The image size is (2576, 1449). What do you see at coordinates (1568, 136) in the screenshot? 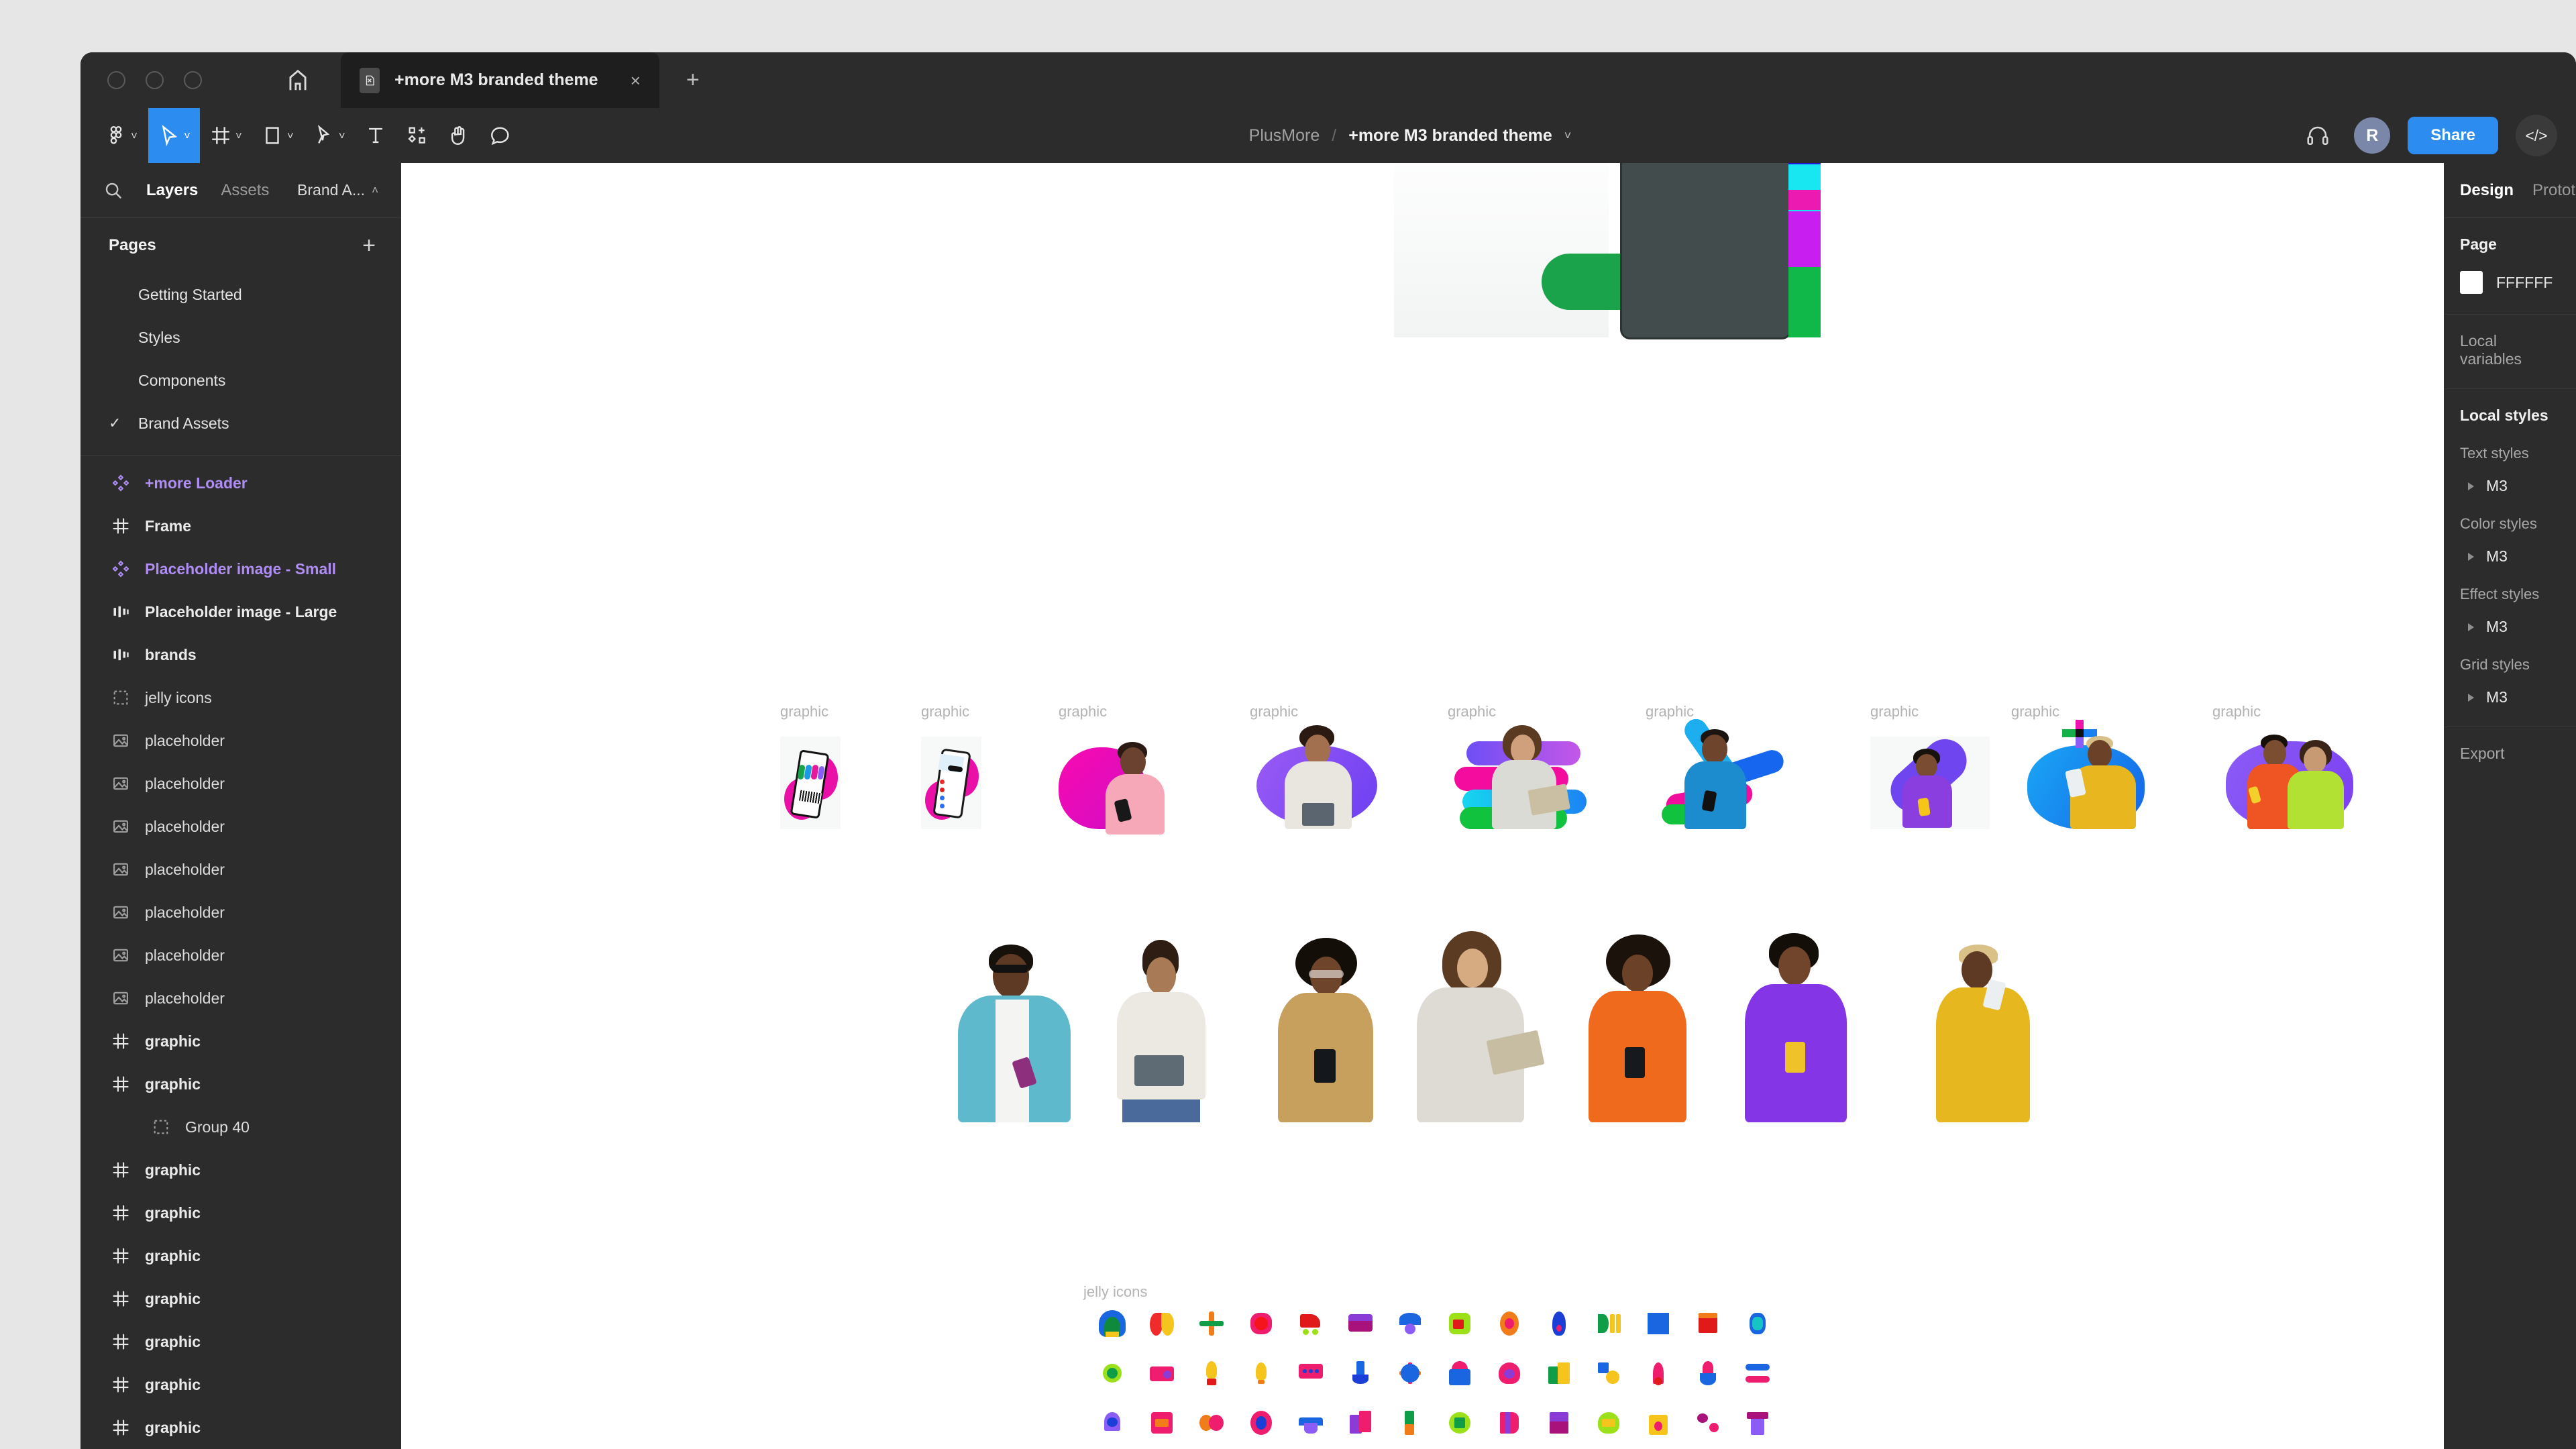
I see `breadcrumb-caret-icon: ˅` at bounding box center [1568, 136].